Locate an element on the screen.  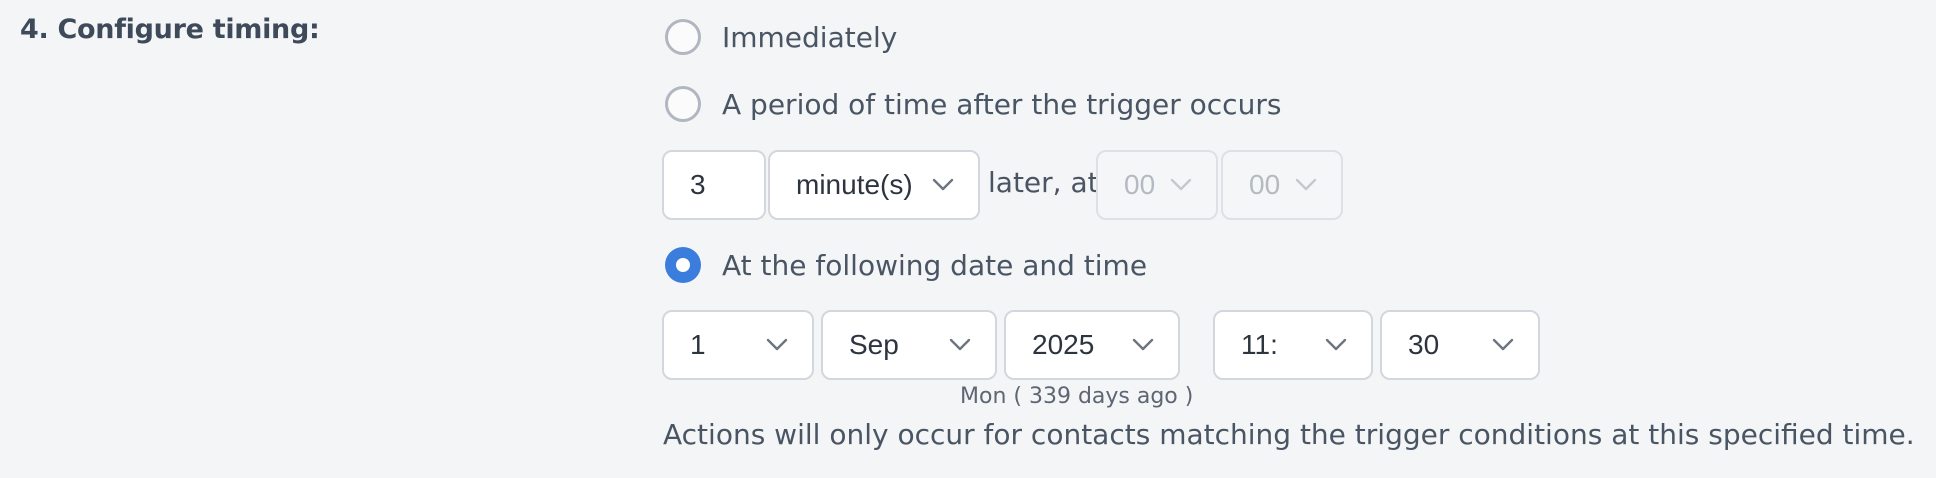
time-minute-value: 30 is located at coordinates (1424, 344).